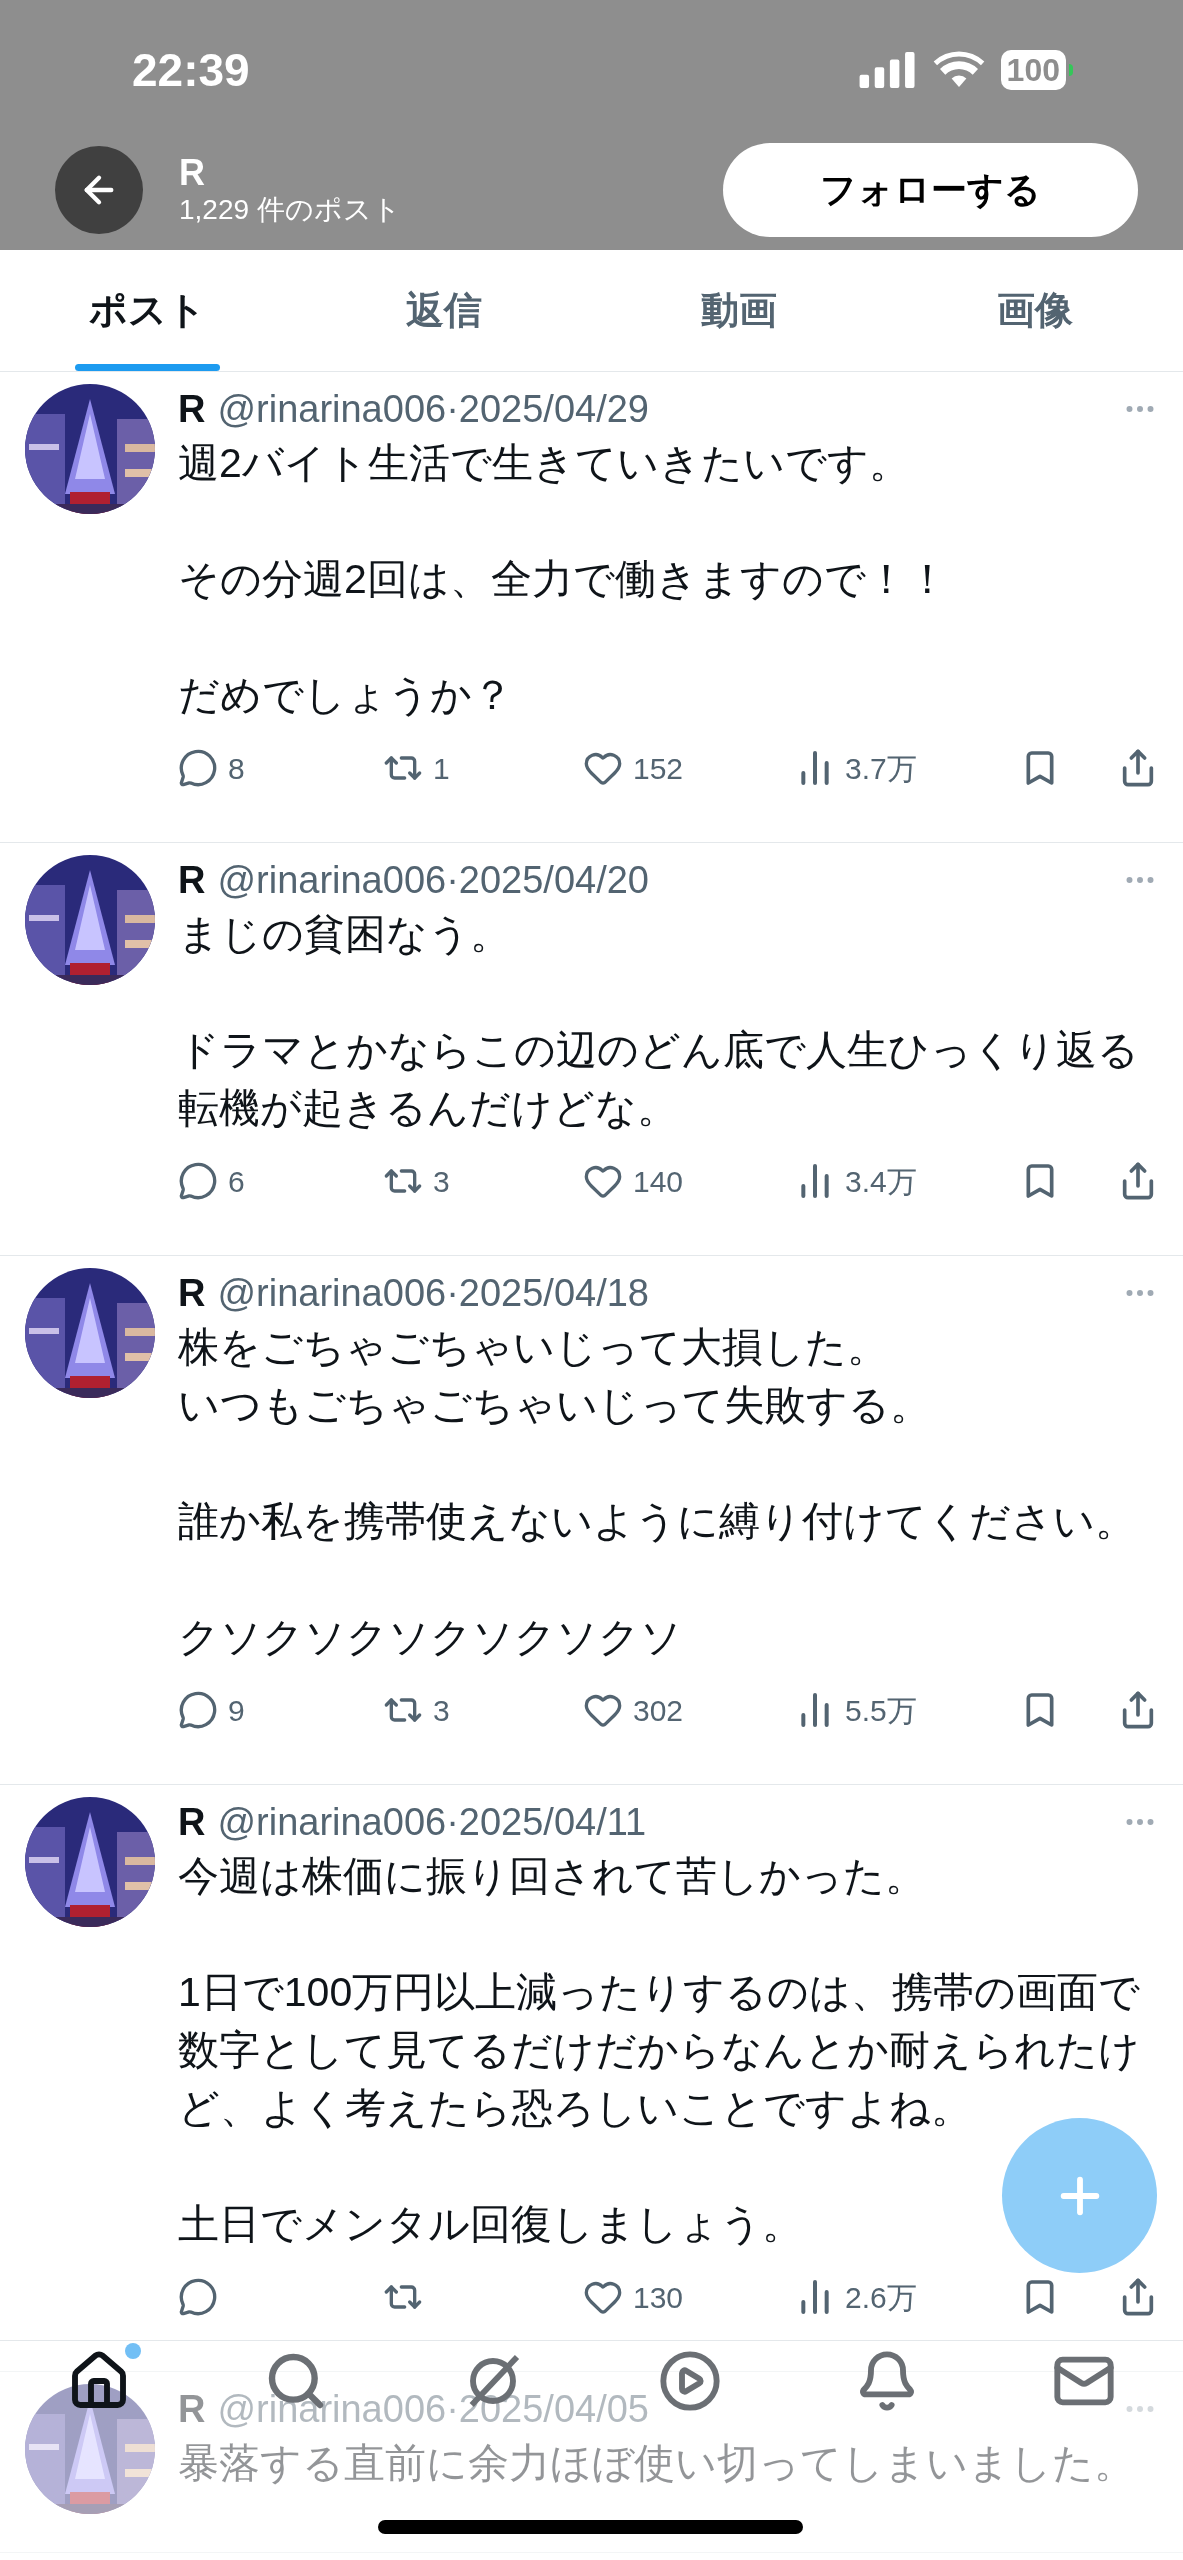 Image resolution: width=1183 pixels, height=2560 pixels. I want to click on post-text: まじの貧困なう。, so click(344, 934).